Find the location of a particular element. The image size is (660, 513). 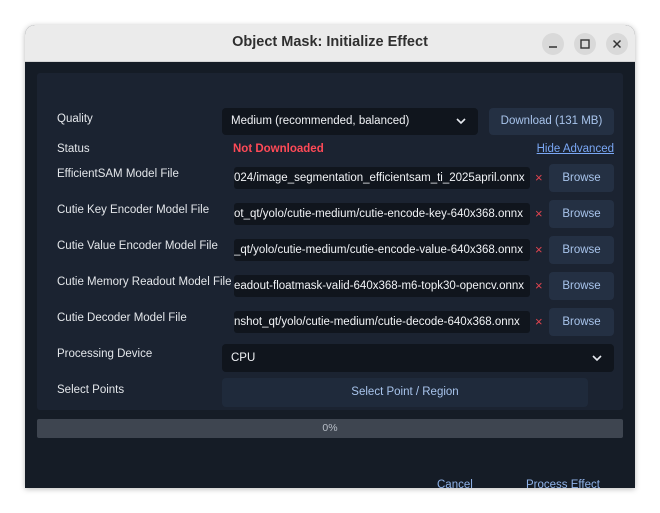

value-encoder-clear-icon: × is located at coordinates (539, 249).